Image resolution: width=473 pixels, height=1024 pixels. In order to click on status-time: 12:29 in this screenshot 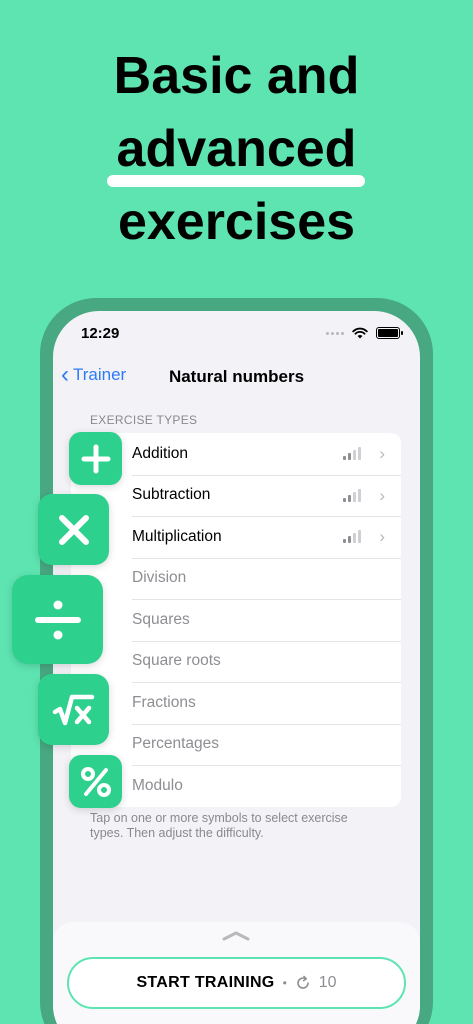, I will do `click(100, 333)`.